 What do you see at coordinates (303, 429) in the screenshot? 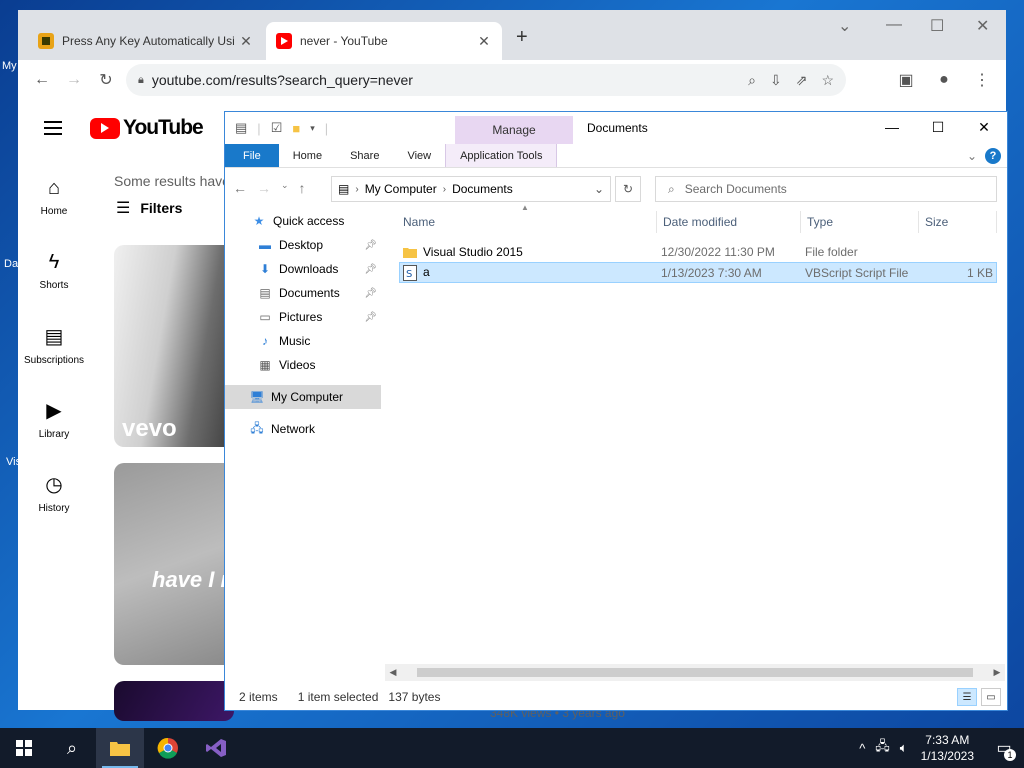
I see `nav-network: 🖧︎ Network` at bounding box center [303, 429].